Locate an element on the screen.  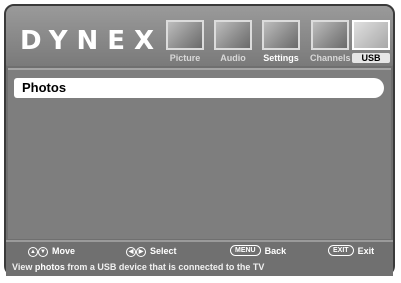
menu-tab-label: USB is located at coordinates (371, 58).